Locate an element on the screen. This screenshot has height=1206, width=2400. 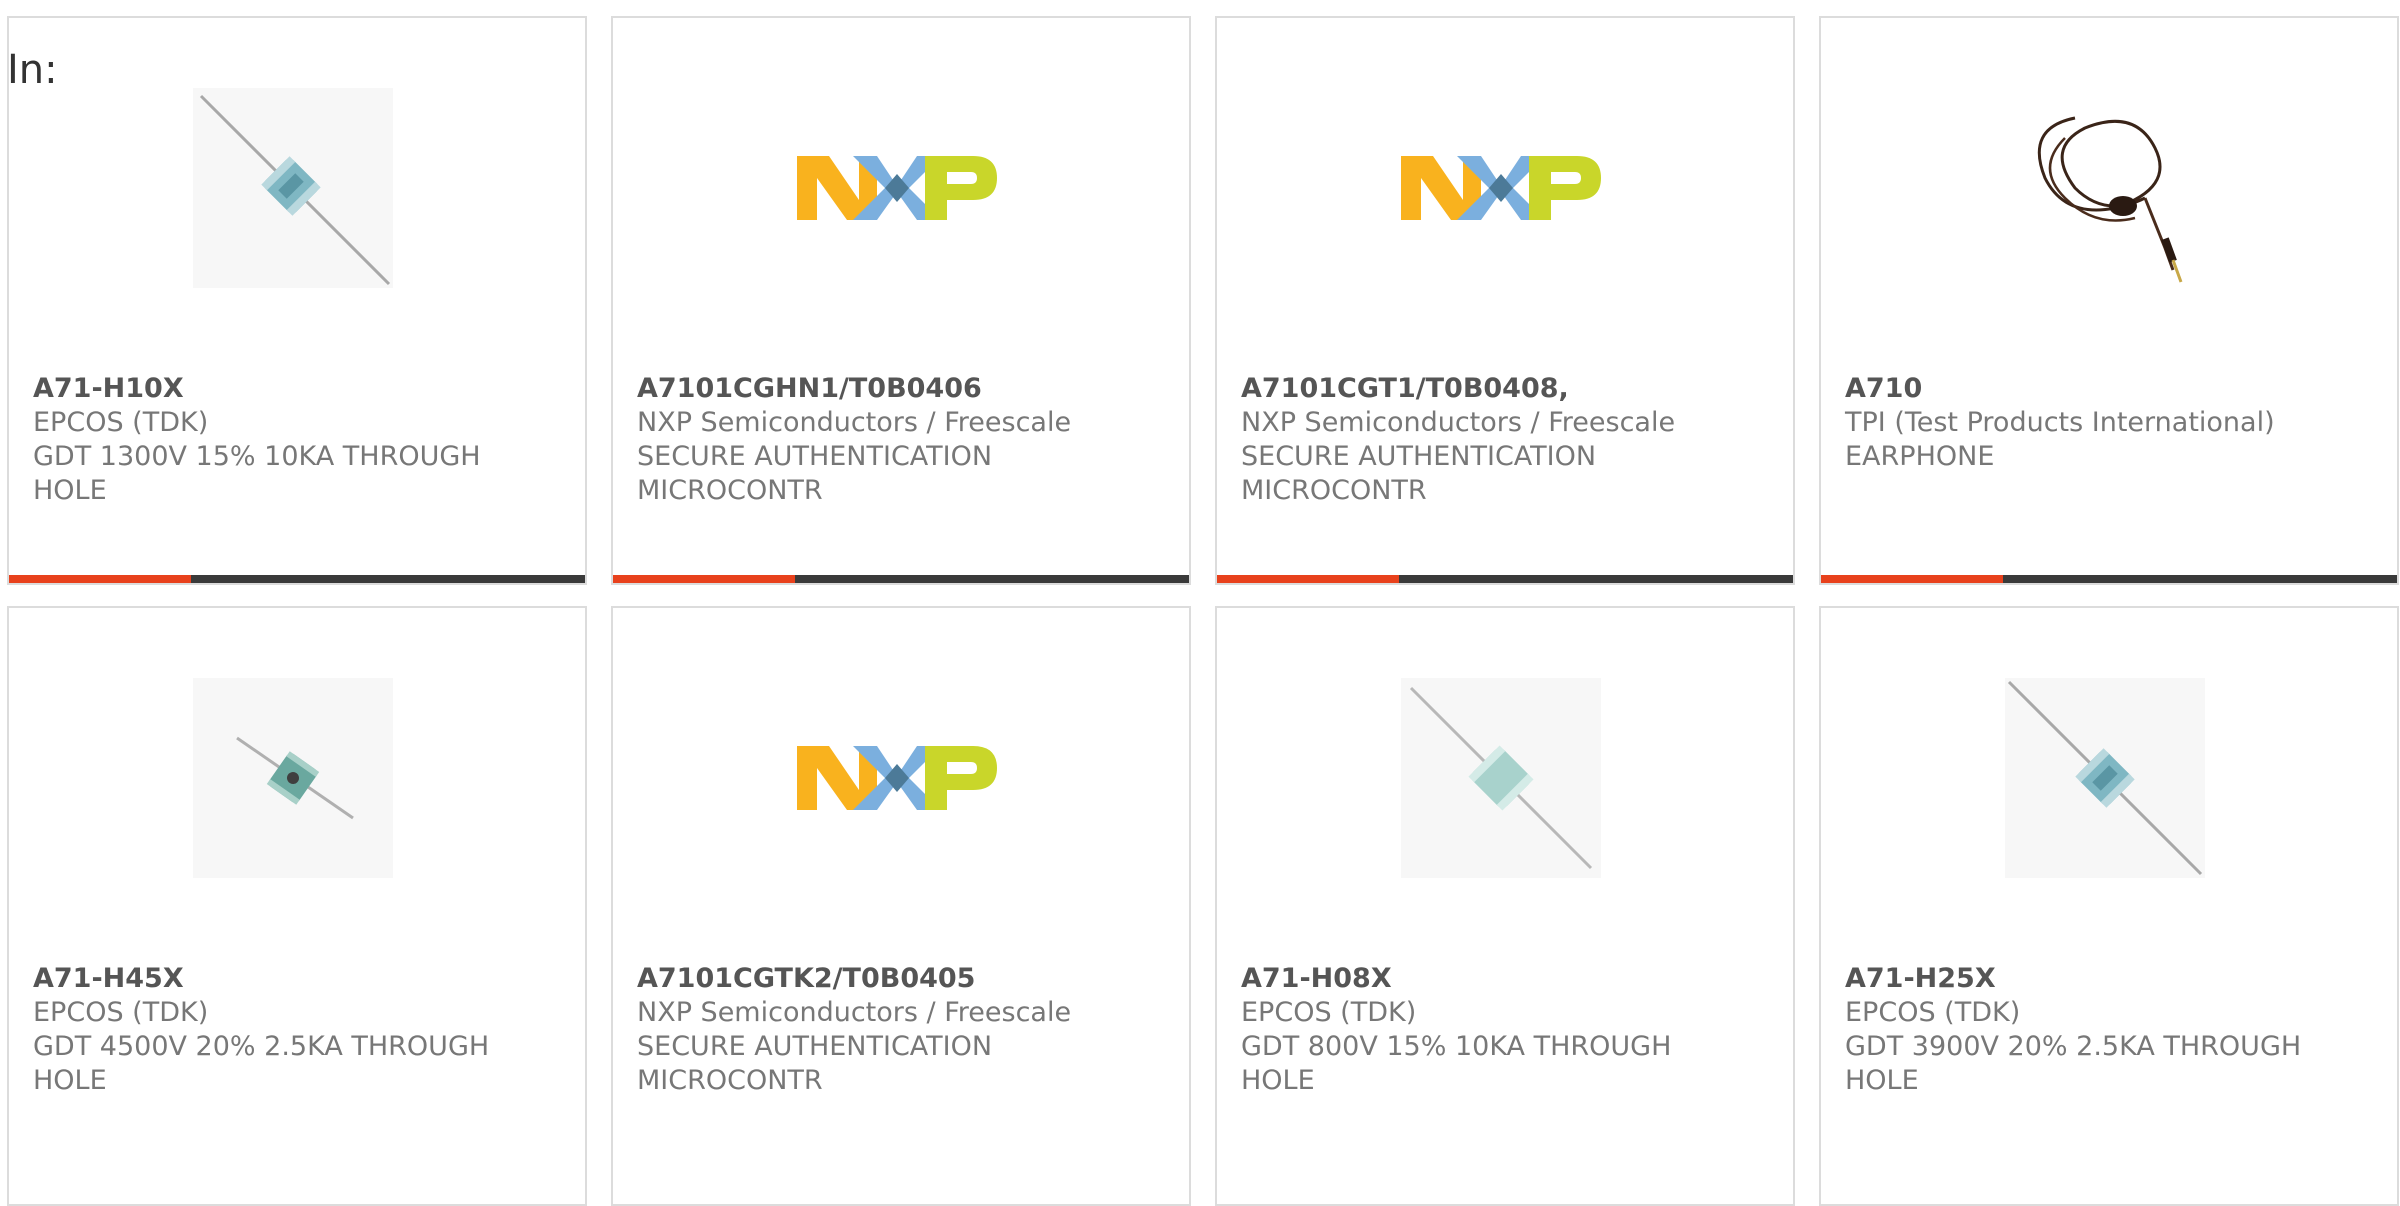
part-number: A710 is located at coordinates (2075, 389).